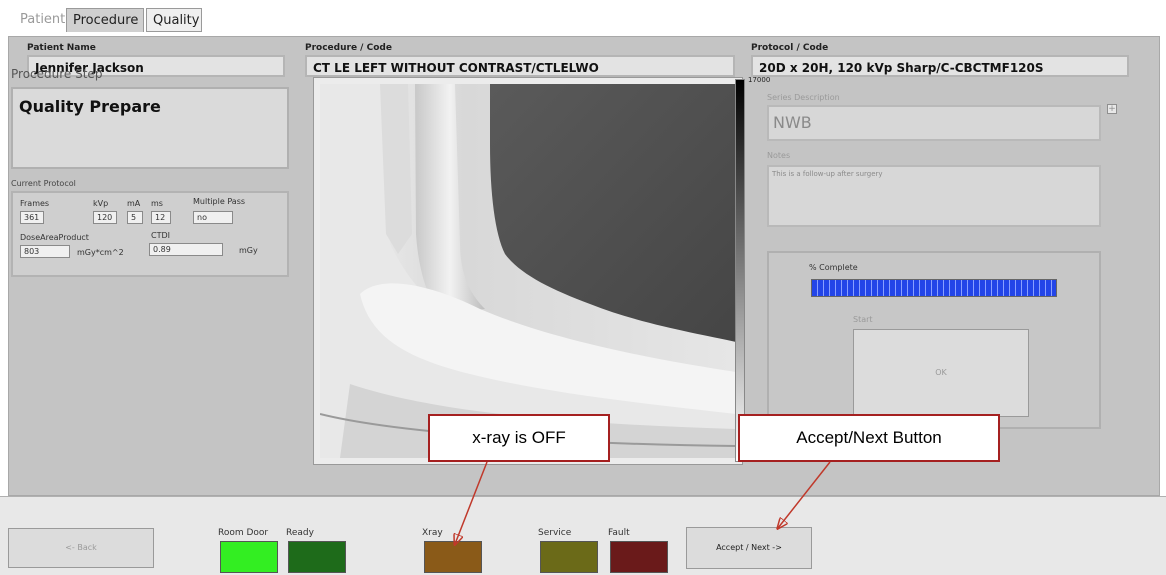  What do you see at coordinates (135, 217) in the screenshot?
I see `ma-field: 5` at bounding box center [135, 217].